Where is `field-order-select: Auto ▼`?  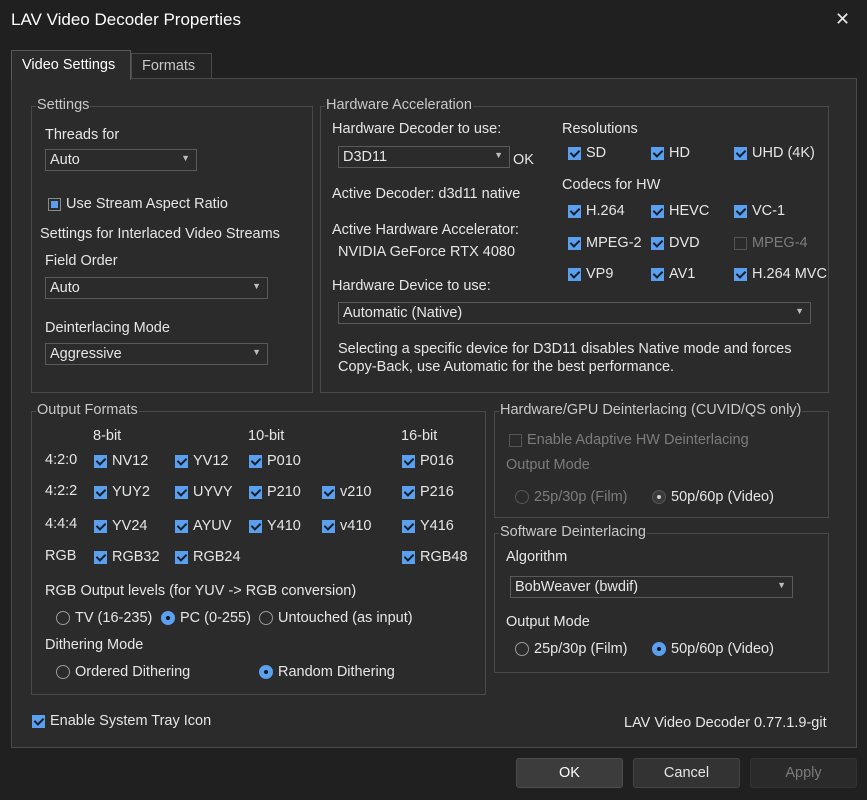 field-order-select: Auto ▼ is located at coordinates (156, 288).